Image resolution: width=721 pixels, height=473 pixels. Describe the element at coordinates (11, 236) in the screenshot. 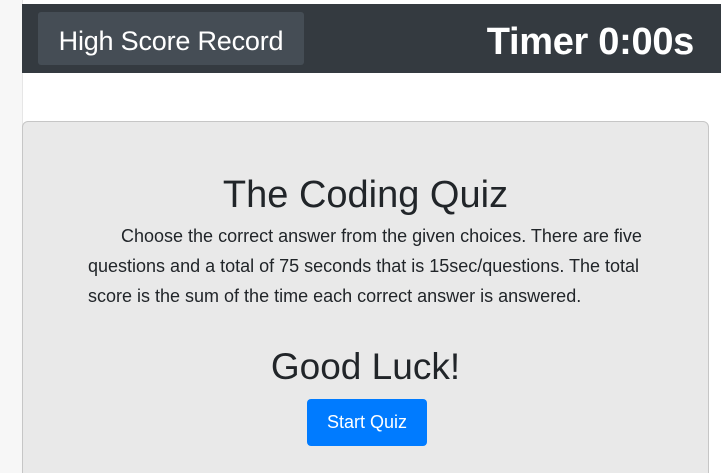

I see `left-gutter` at that location.